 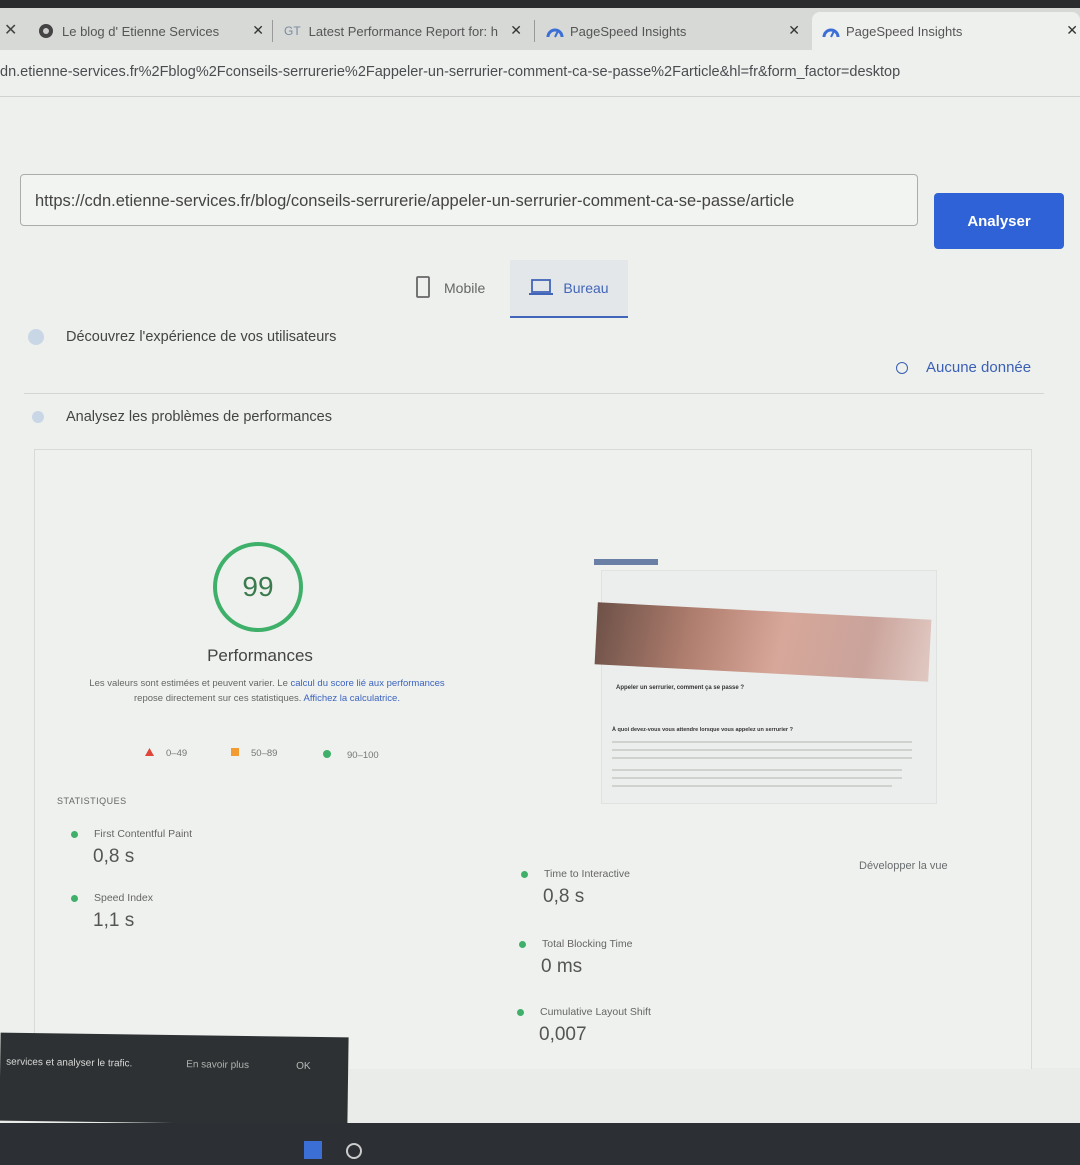 What do you see at coordinates (38, 417) in the screenshot?
I see `lab-icon` at bounding box center [38, 417].